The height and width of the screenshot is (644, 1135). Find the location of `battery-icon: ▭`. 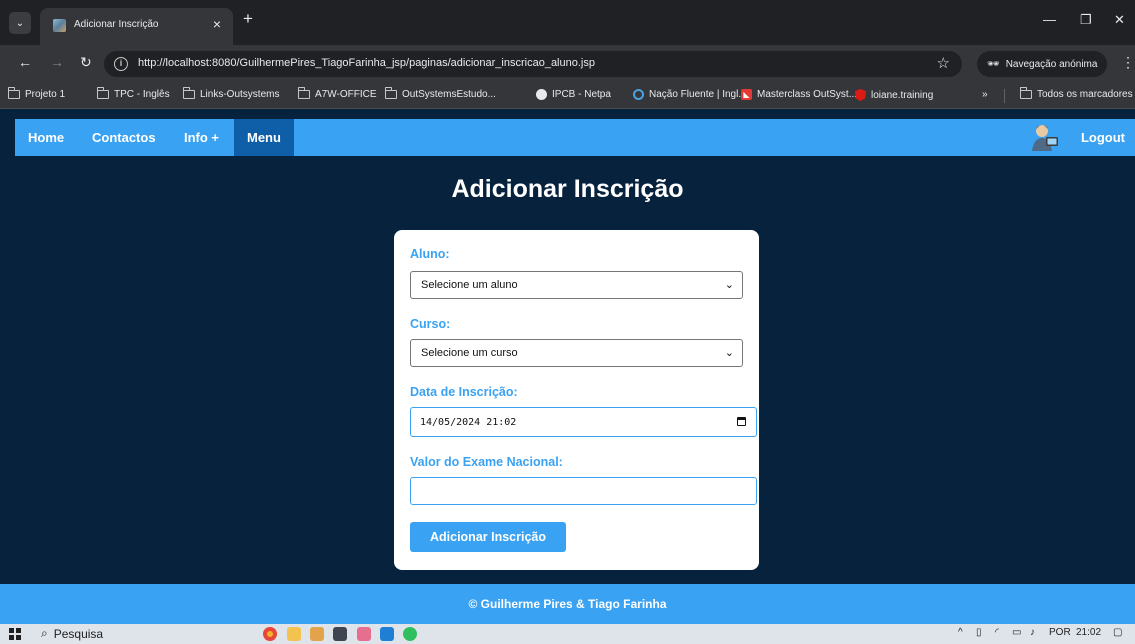

battery-icon: ▭ is located at coordinates (1016, 632).